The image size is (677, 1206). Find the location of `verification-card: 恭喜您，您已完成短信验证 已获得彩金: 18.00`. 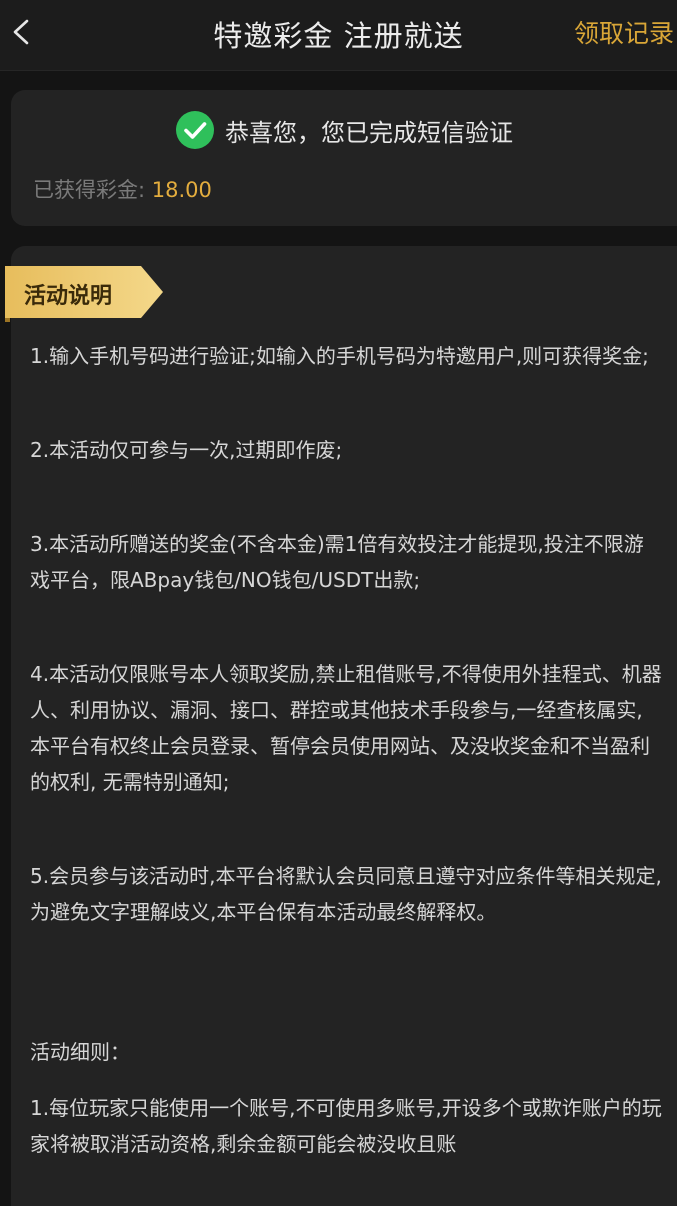

verification-card: 恭喜您，您已完成短信验证 已获得彩金: 18.00 is located at coordinates (344, 158).